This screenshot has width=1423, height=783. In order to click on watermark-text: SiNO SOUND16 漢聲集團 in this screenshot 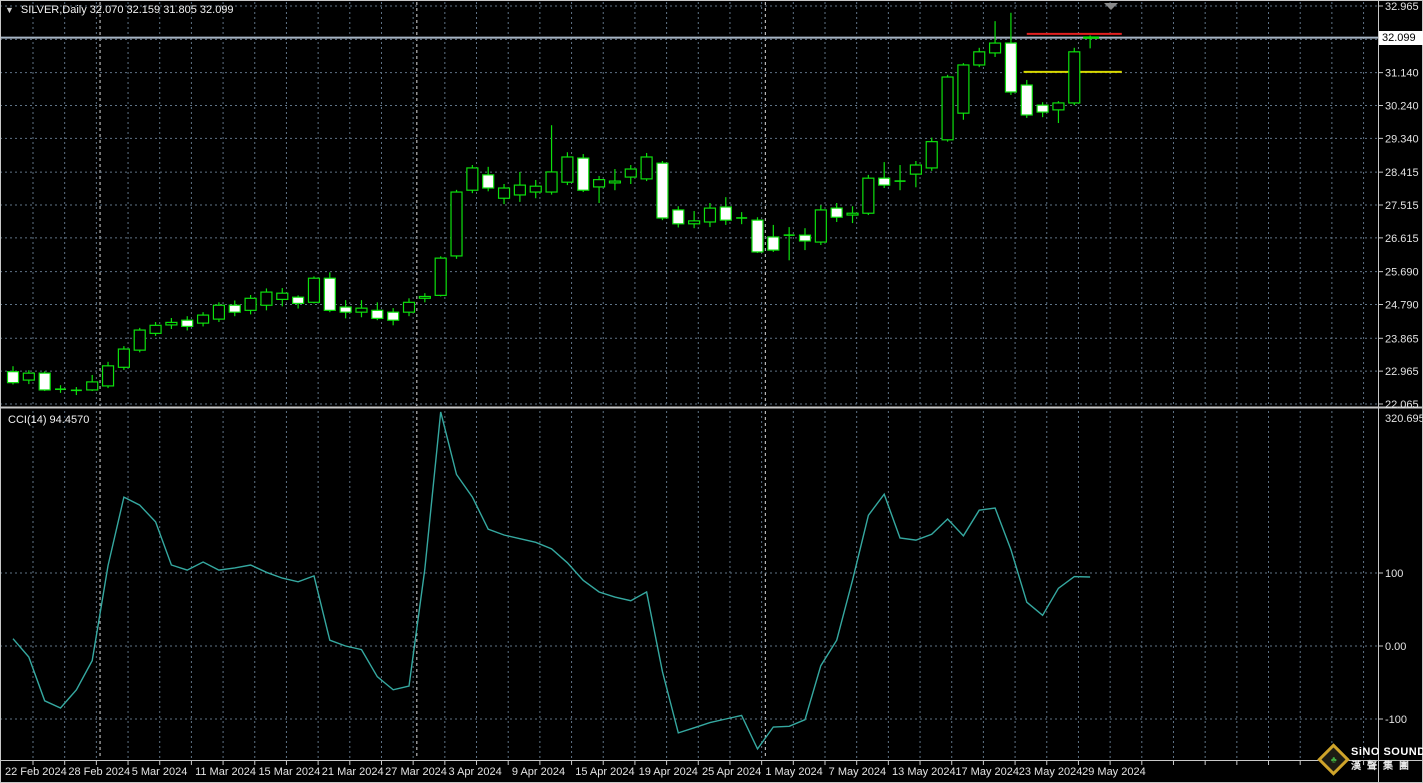, I will do `click(1387, 759)`.